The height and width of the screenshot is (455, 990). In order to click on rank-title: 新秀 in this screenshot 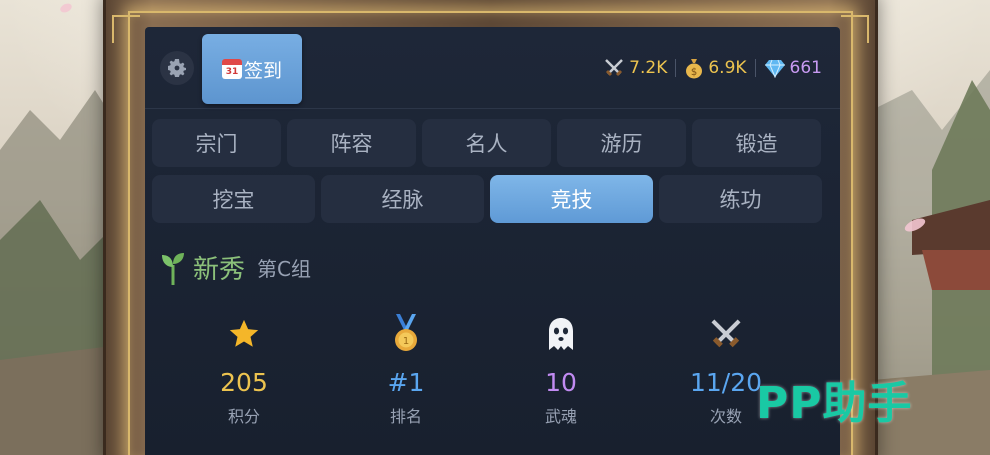, I will do `click(219, 270)`.